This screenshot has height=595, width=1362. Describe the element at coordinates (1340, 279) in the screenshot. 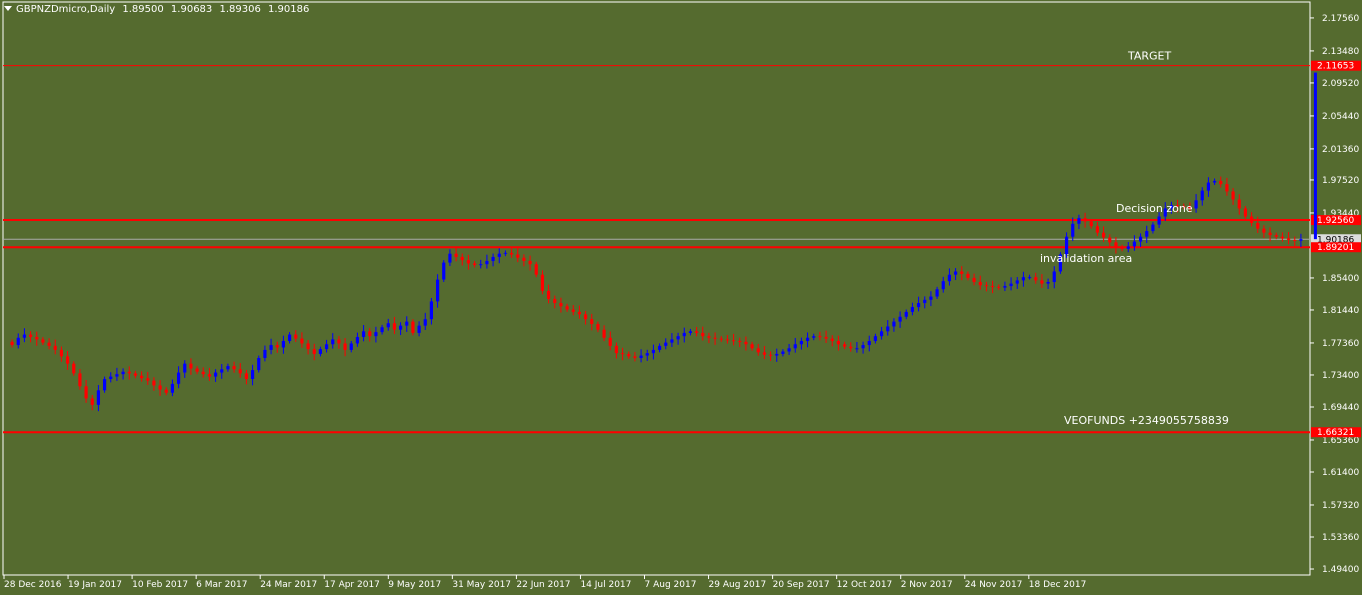

I see `y-tick-label: 1.85400` at that location.